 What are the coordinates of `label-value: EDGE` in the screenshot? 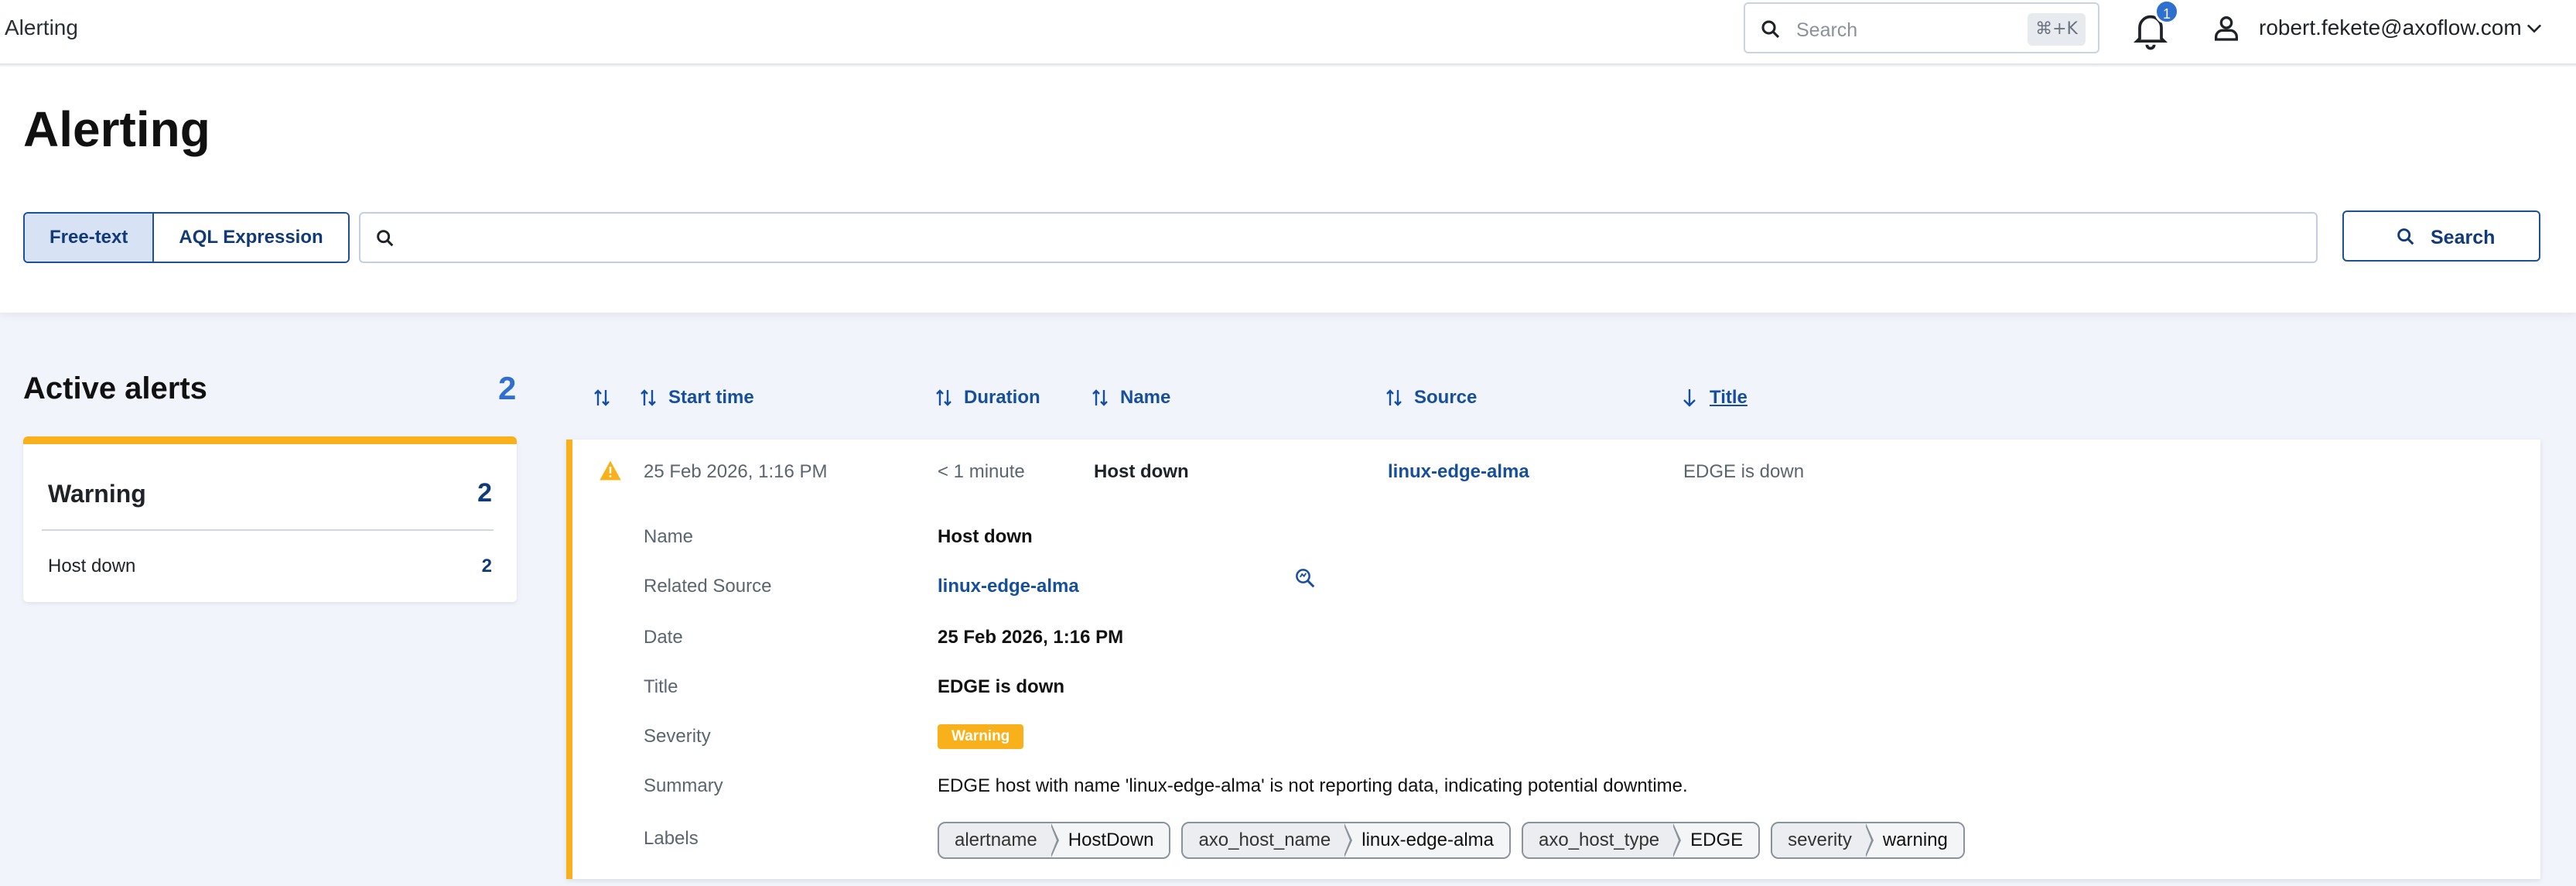 It's located at (1716, 840).